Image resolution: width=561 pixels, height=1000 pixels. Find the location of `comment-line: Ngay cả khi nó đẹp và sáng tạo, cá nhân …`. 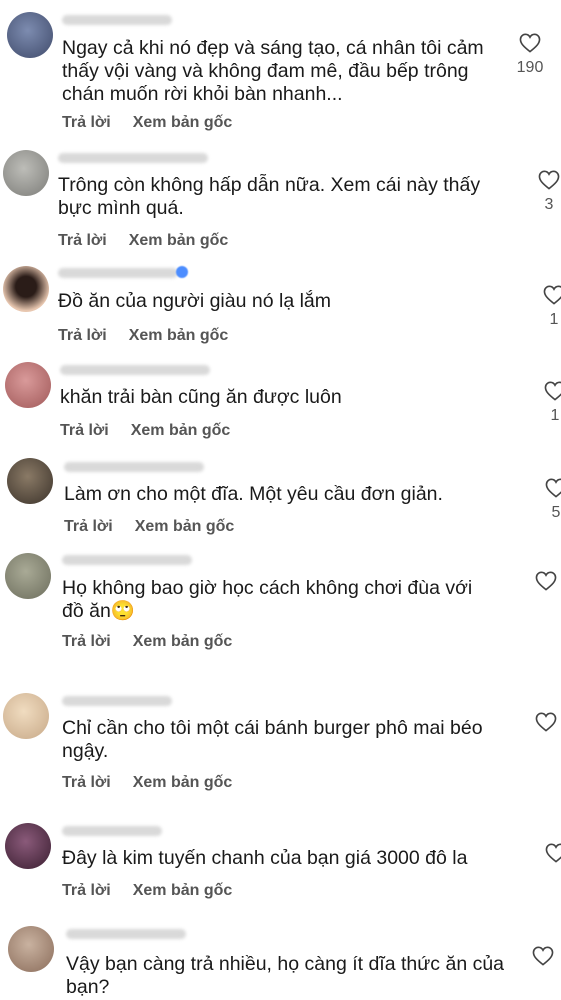

comment-line: Ngay cả khi nó đẹp và sáng tạo, cá nhân … is located at coordinates (273, 48).